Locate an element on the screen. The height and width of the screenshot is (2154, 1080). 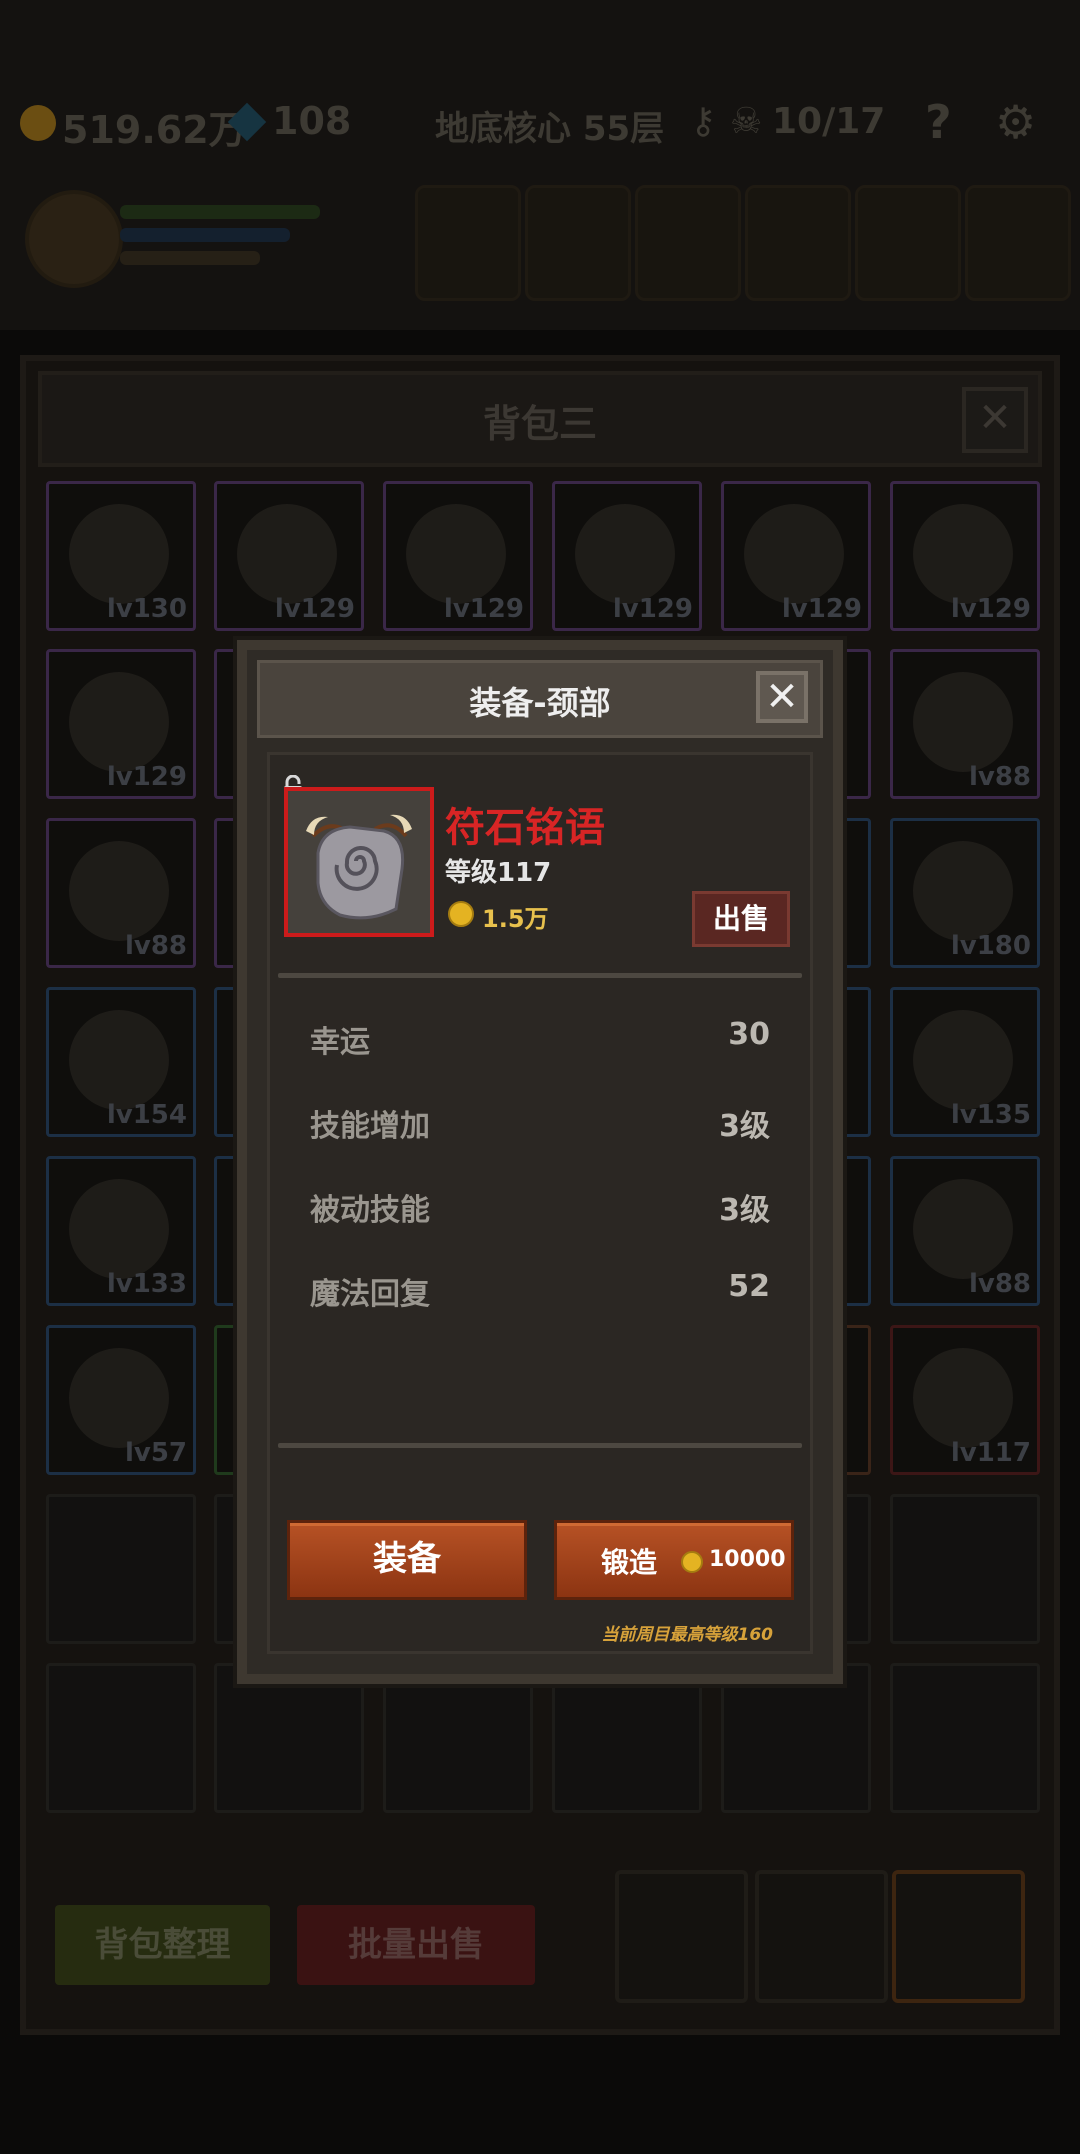
item-icon-frame is located at coordinates (359, 862).